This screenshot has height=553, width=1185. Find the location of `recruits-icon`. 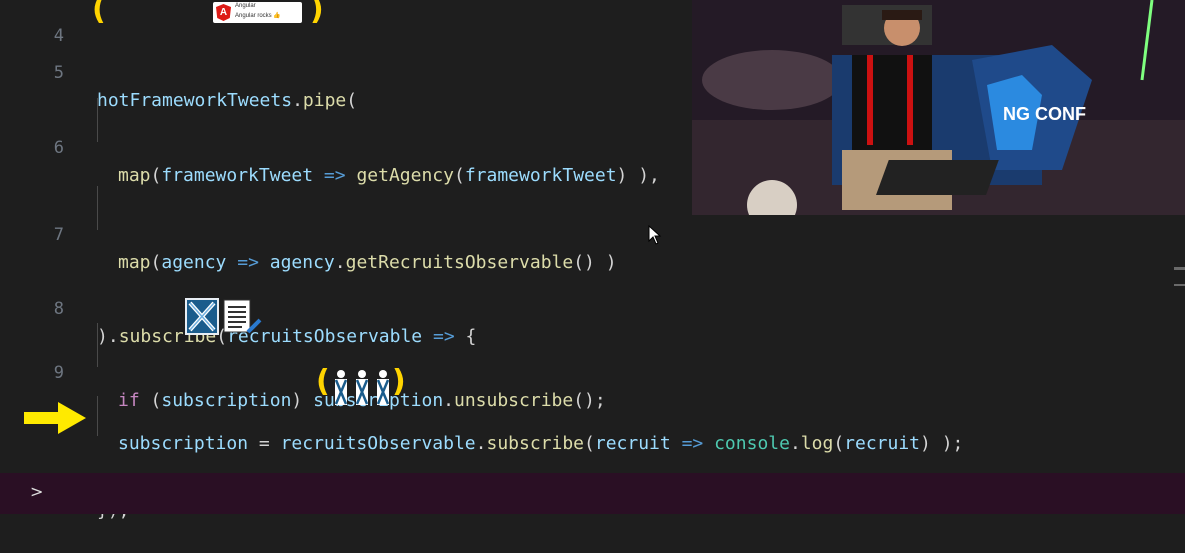

recruits-icon is located at coordinates (362, 387).